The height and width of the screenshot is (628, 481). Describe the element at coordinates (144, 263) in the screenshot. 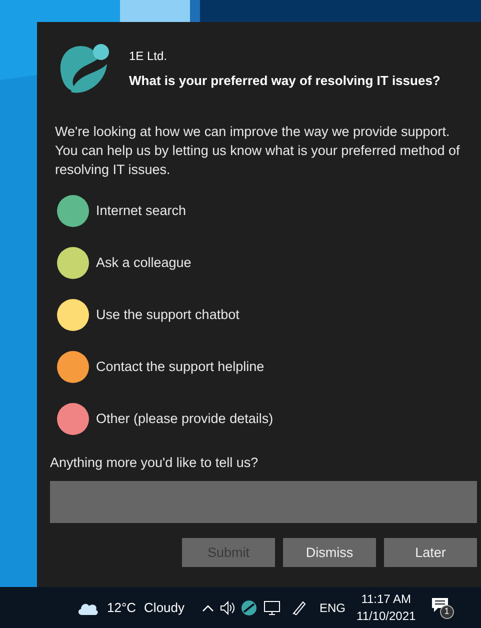

I see `option-label: Ask a colleague` at that location.